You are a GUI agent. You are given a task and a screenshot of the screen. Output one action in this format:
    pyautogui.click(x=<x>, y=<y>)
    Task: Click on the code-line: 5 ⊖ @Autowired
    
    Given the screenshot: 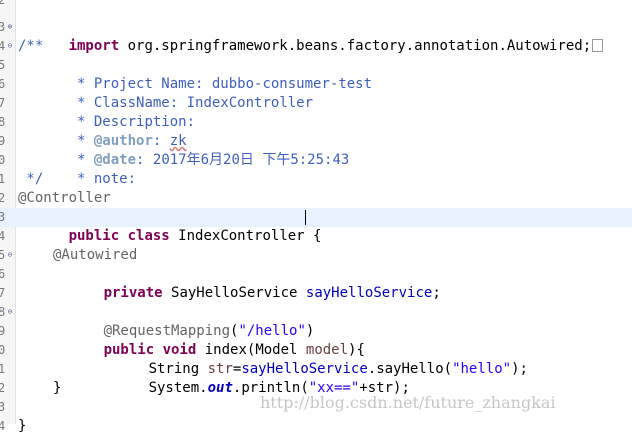 What is the action you would take?
    pyautogui.click(x=316, y=255)
    